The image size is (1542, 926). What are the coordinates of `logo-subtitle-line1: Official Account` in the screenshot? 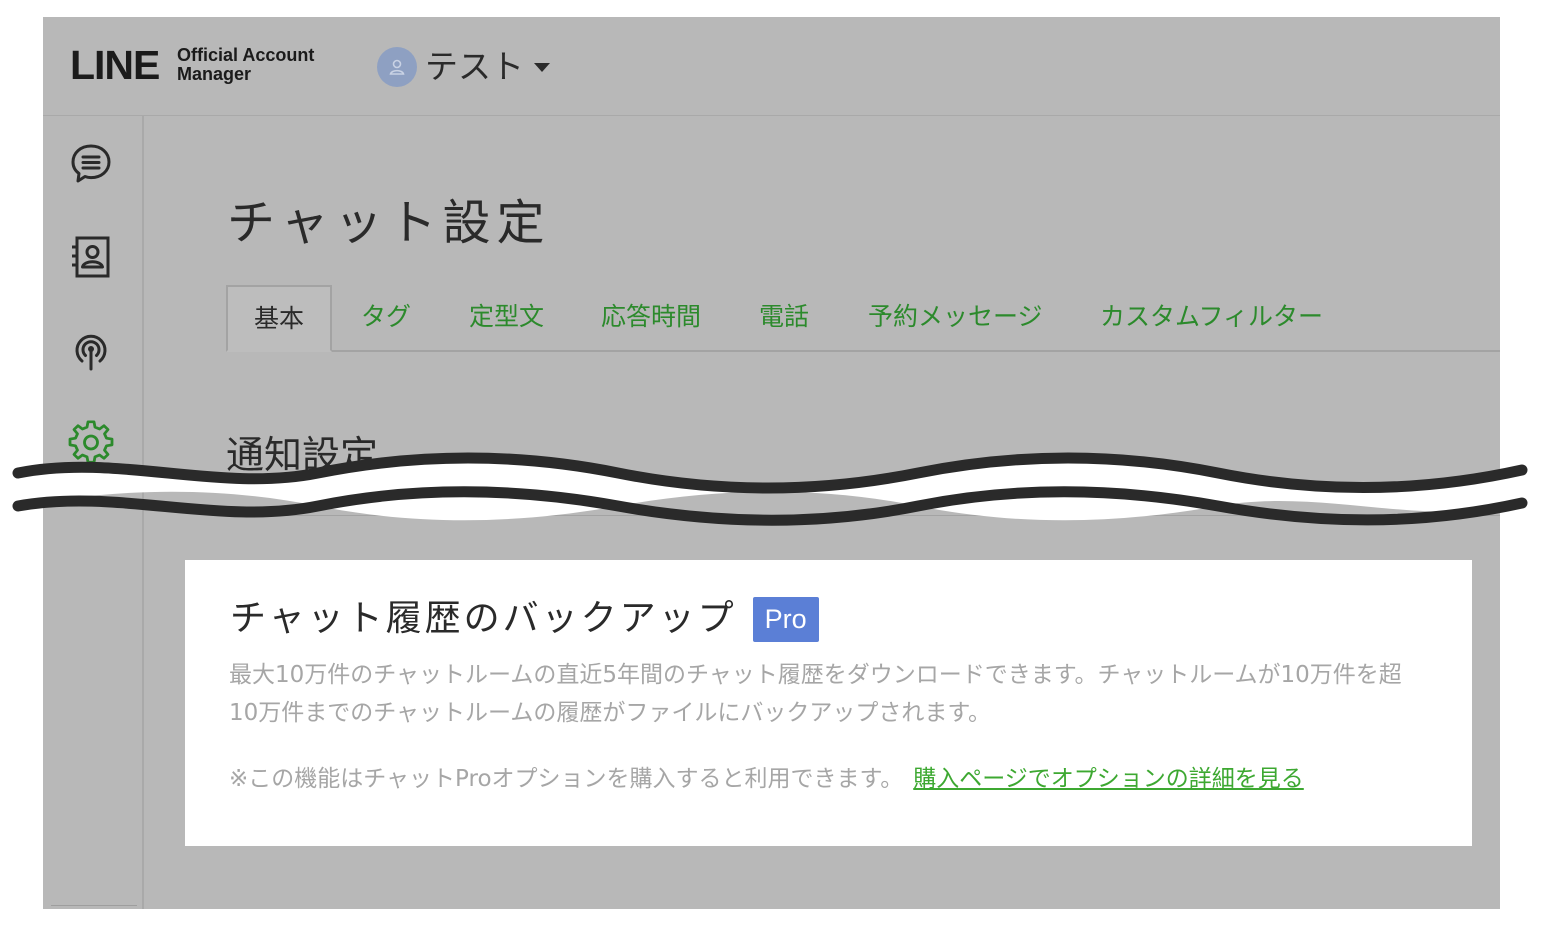 It's located at (246, 55).